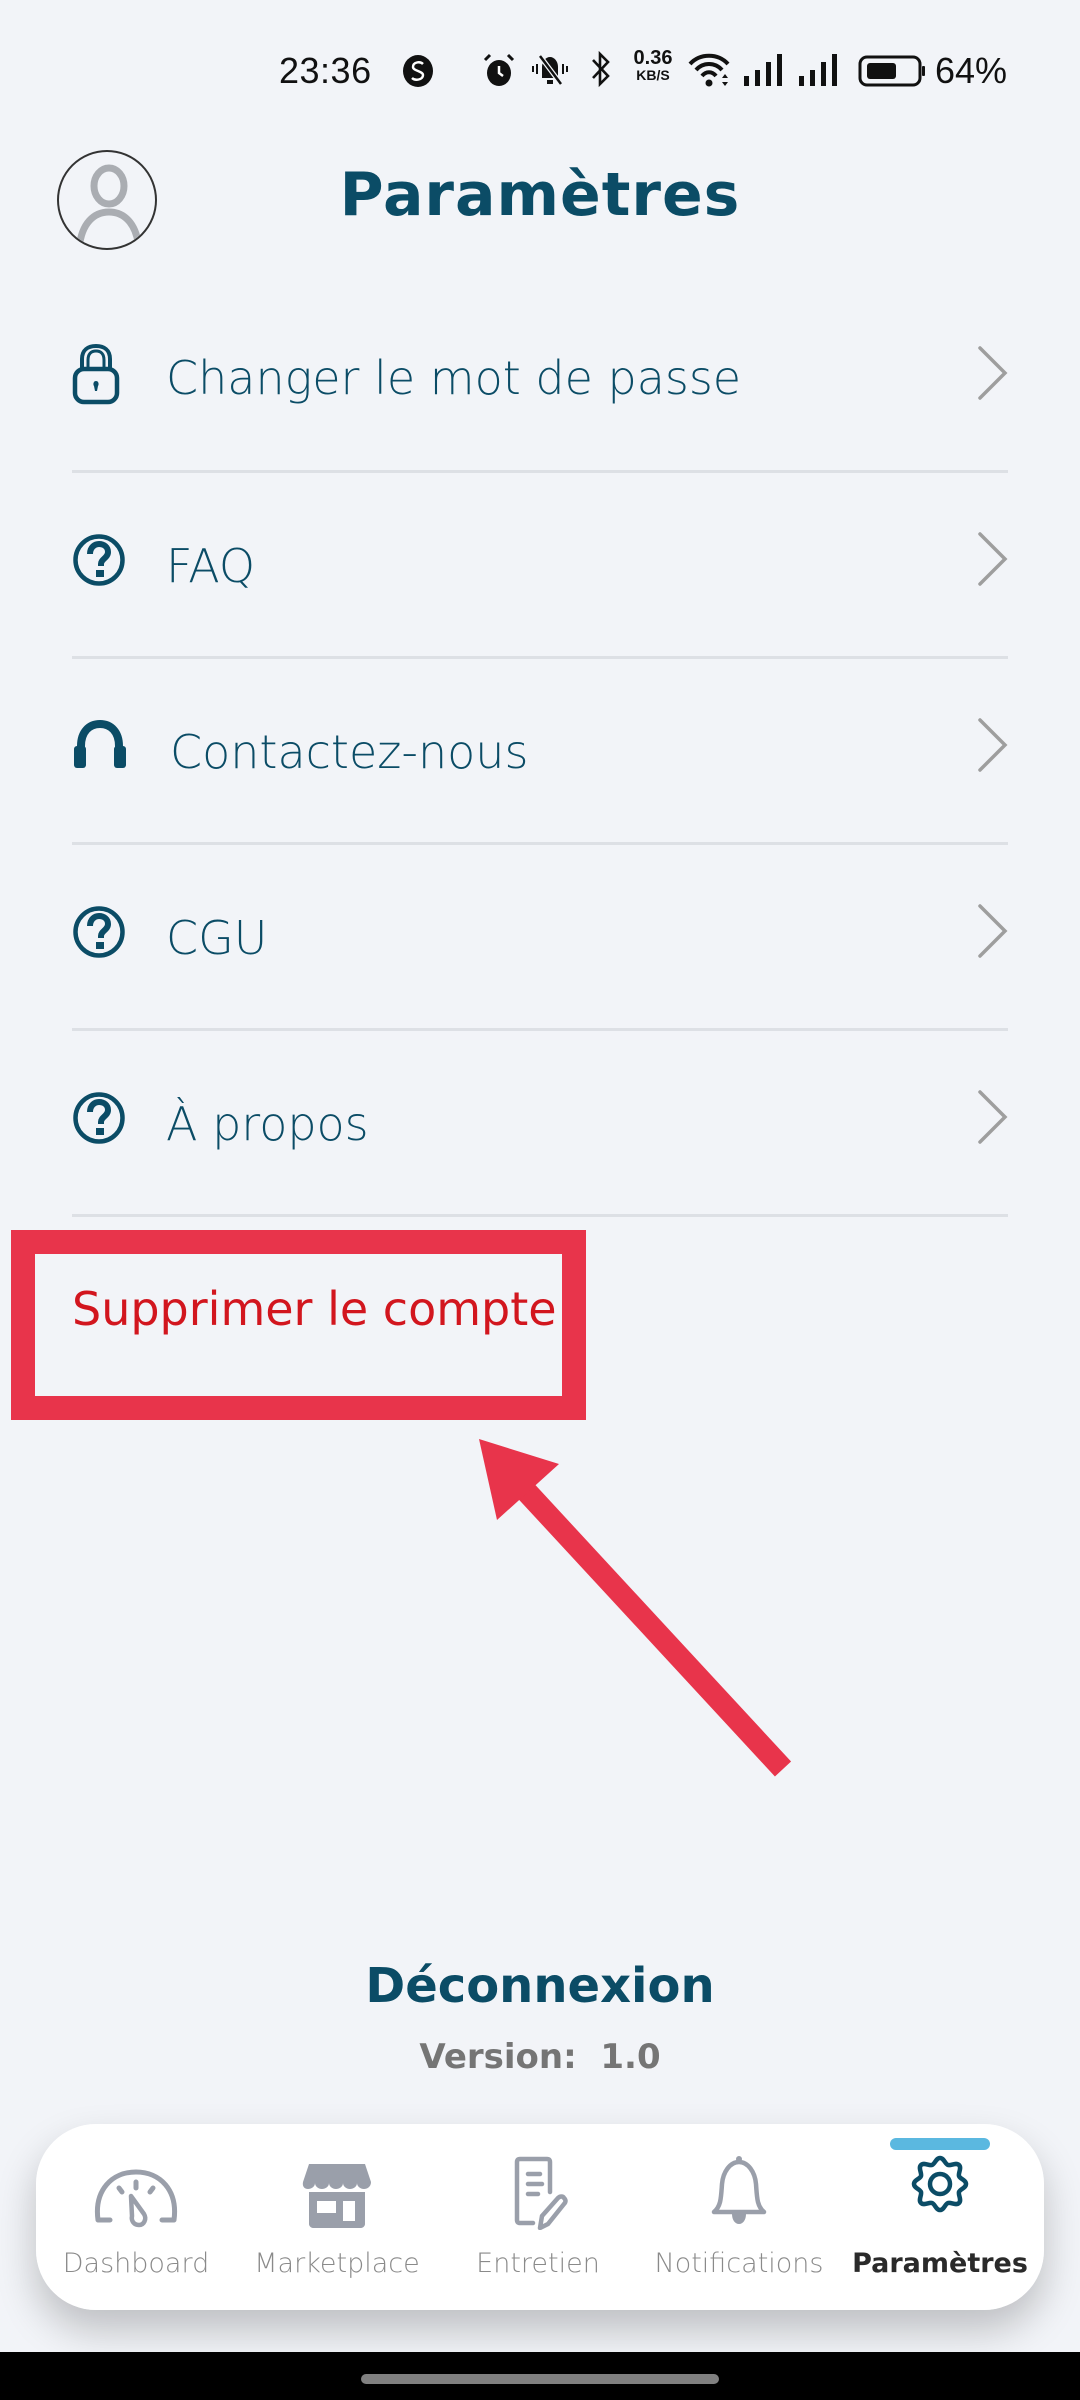  What do you see at coordinates (540, 752) in the screenshot?
I see `settings-item-contact: Contactez-nous` at bounding box center [540, 752].